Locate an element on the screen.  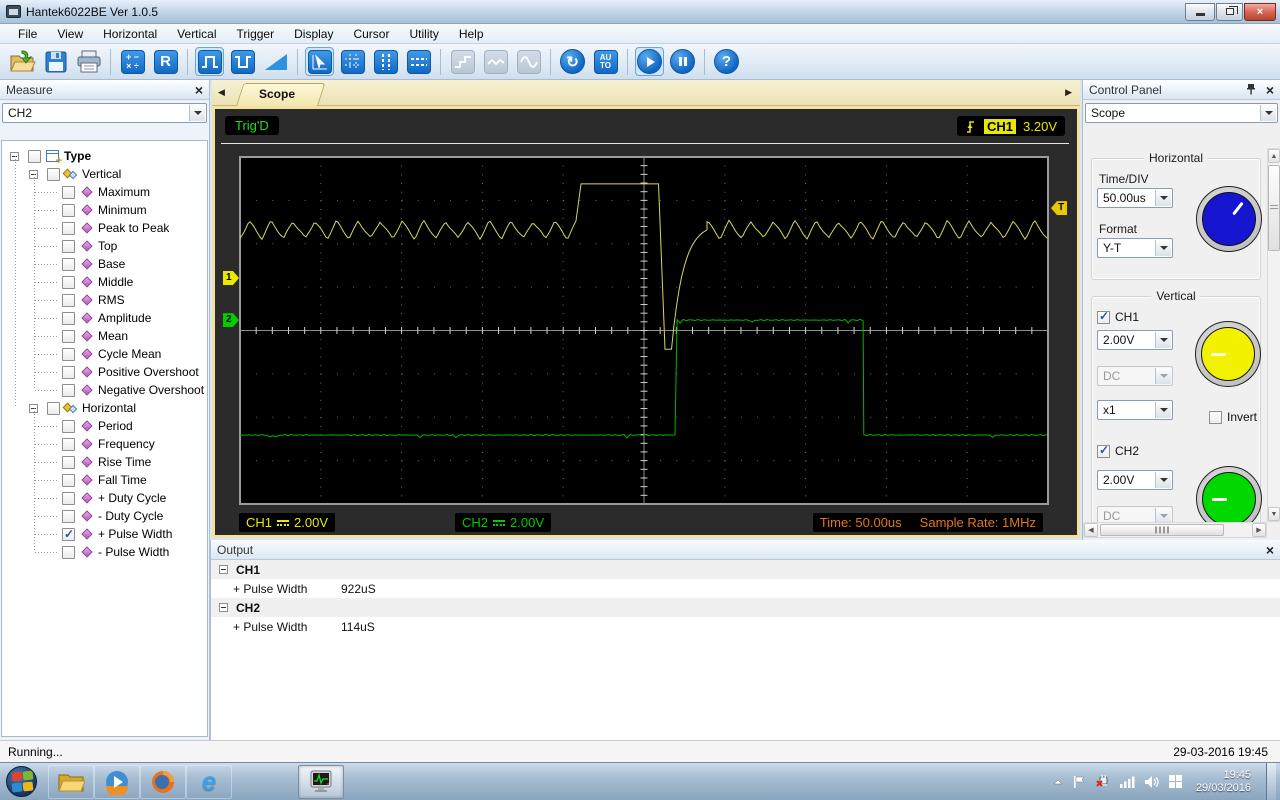
tree-item-vertical: Vertical is located at coordinates (104, 174).